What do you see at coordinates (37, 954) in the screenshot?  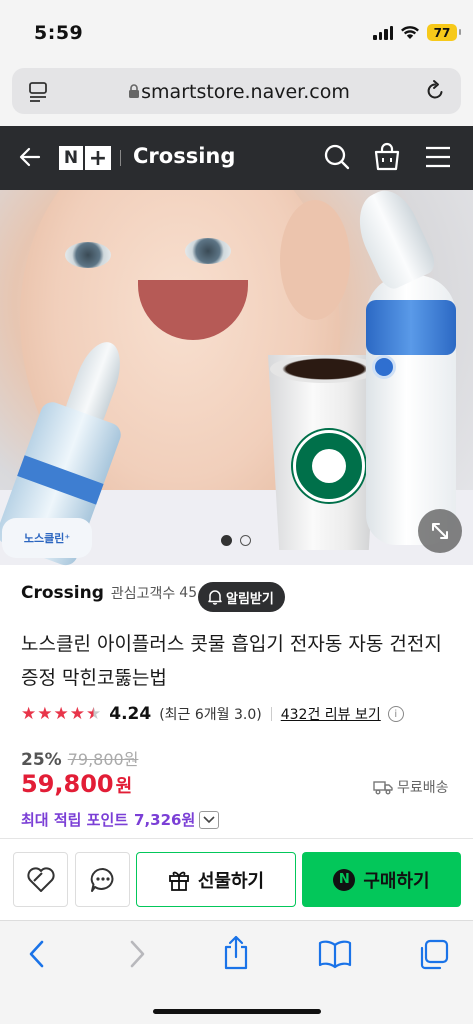 I see `browser-back-icon` at bounding box center [37, 954].